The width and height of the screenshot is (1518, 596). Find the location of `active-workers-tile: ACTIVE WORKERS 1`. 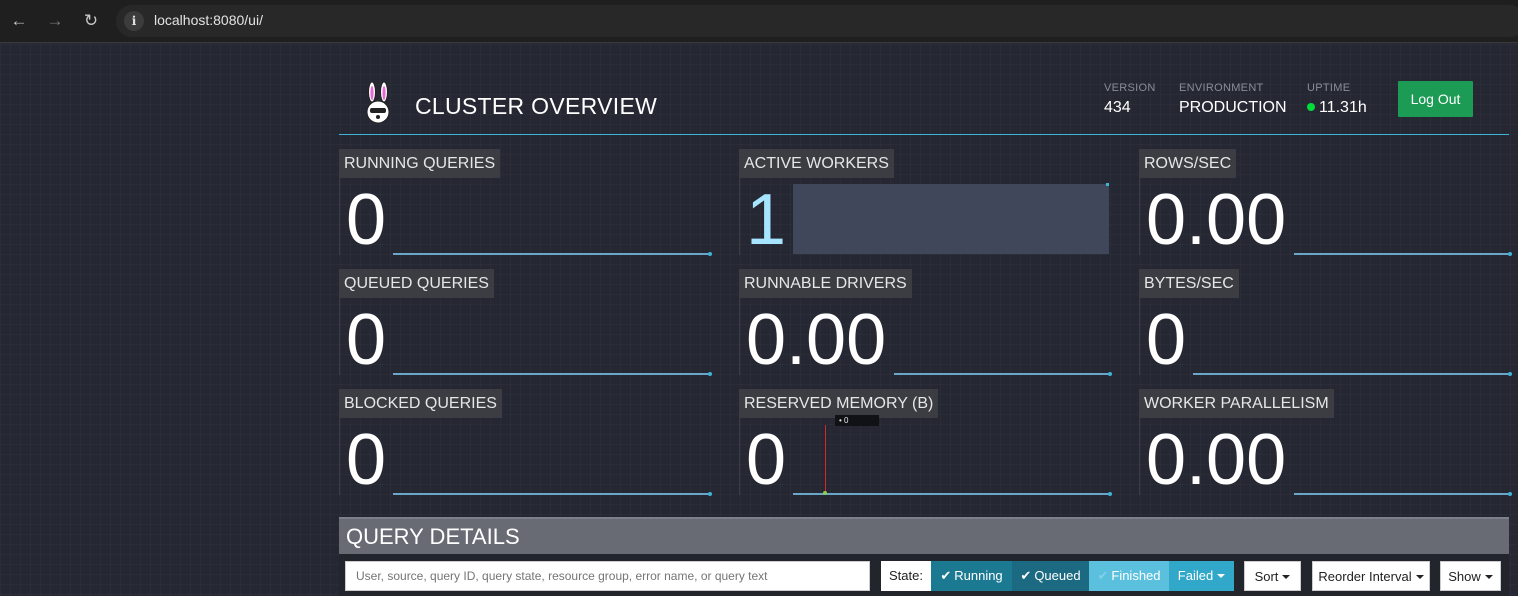

active-workers-tile: ACTIVE WORKERS 1 is located at coordinates (924, 205).